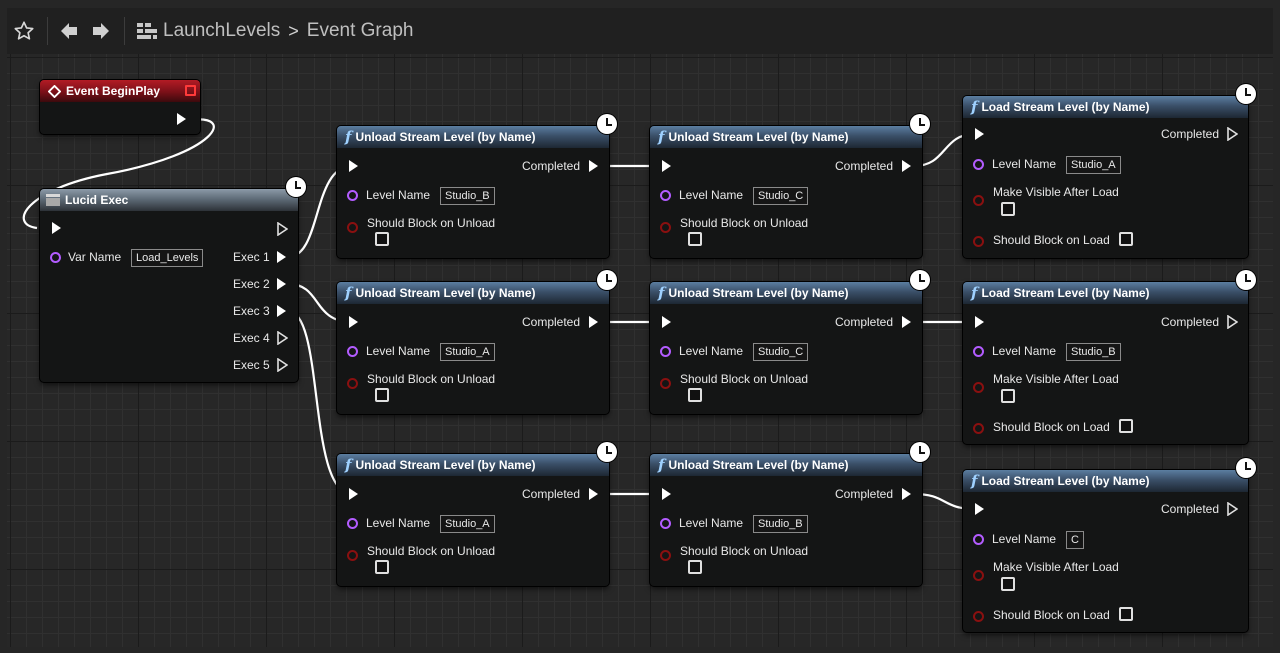 This screenshot has height=653, width=1280. Describe the element at coordinates (251, 257) in the screenshot. I see `exec-1-label: Exec 1` at that location.